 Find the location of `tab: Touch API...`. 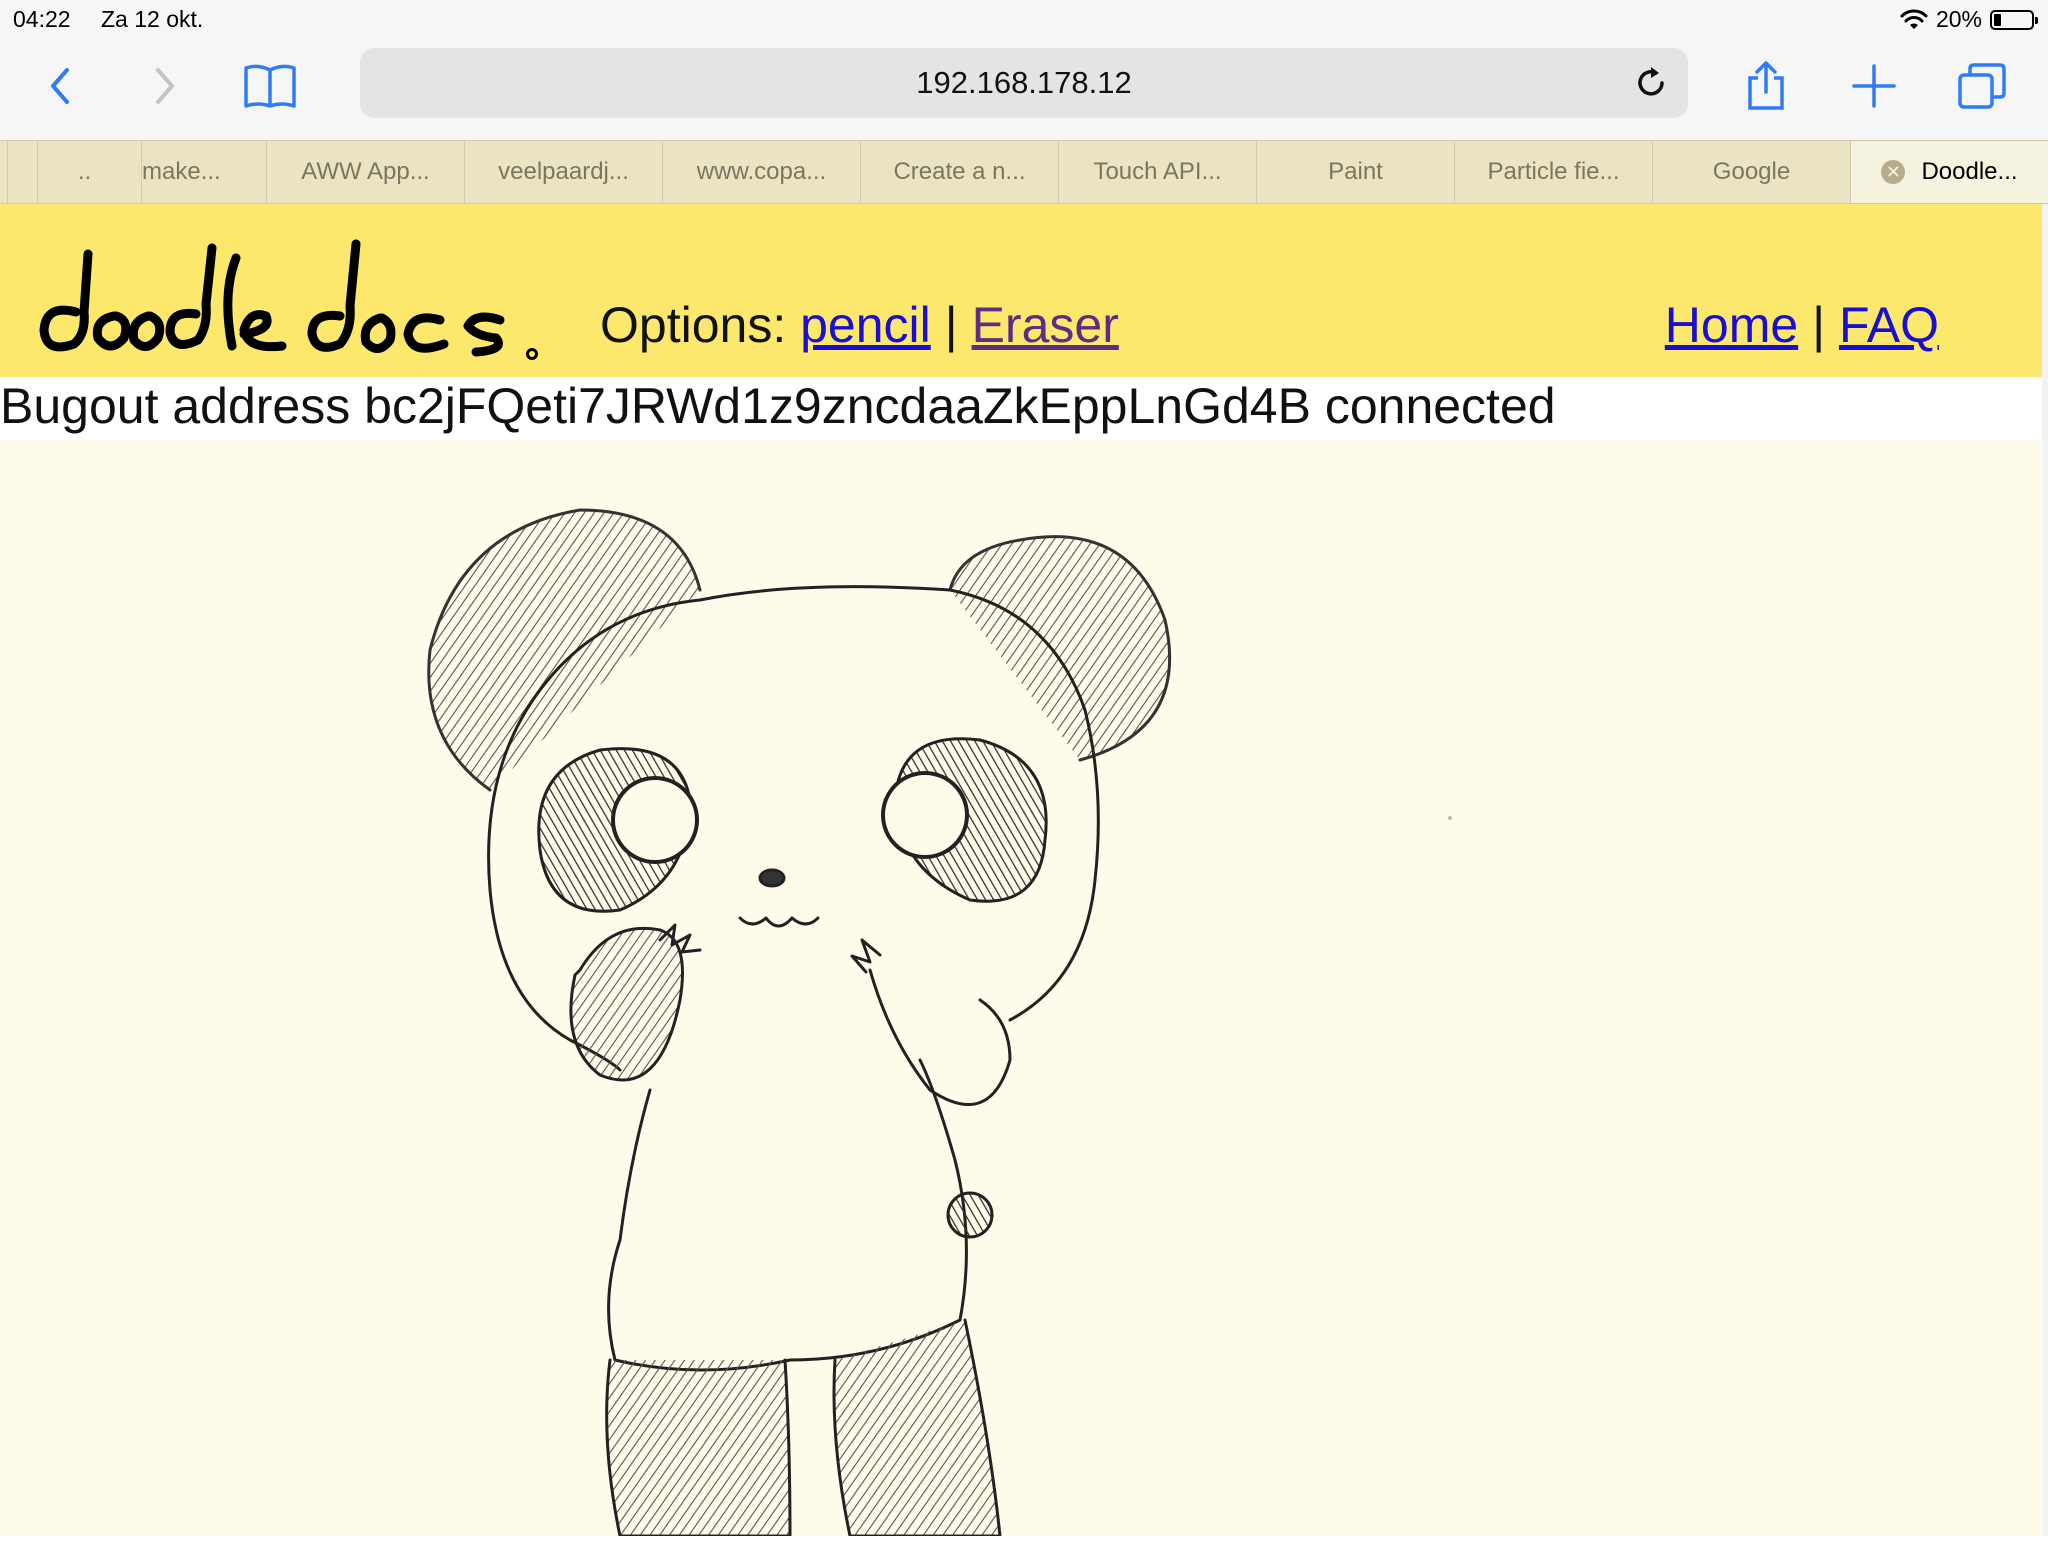

tab: Touch API... is located at coordinates (1157, 172).